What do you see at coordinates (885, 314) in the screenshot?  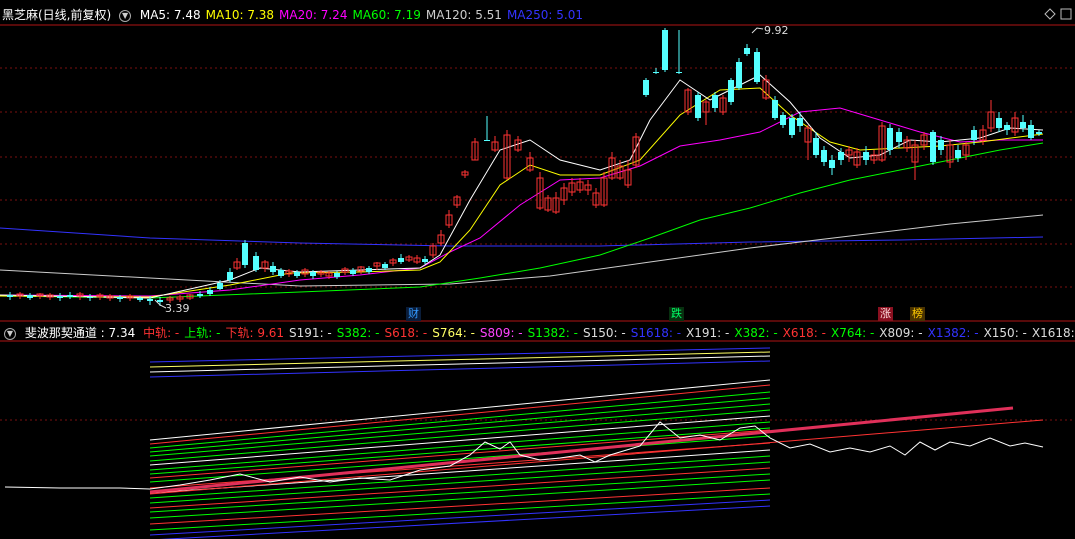 I see `event-tag-rise: 涨` at bounding box center [885, 314].